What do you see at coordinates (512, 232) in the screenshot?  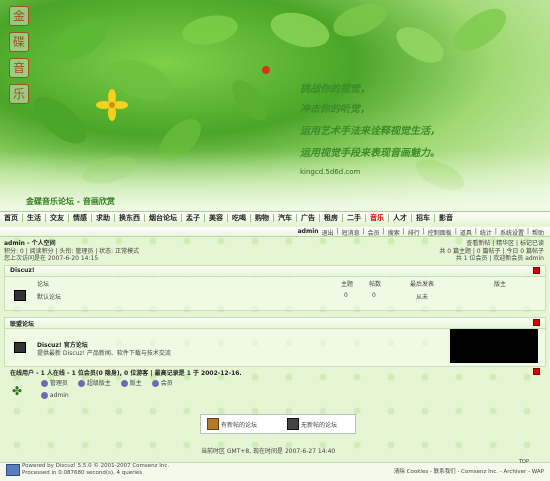 I see `settings-link: 系统设置` at bounding box center [512, 232].